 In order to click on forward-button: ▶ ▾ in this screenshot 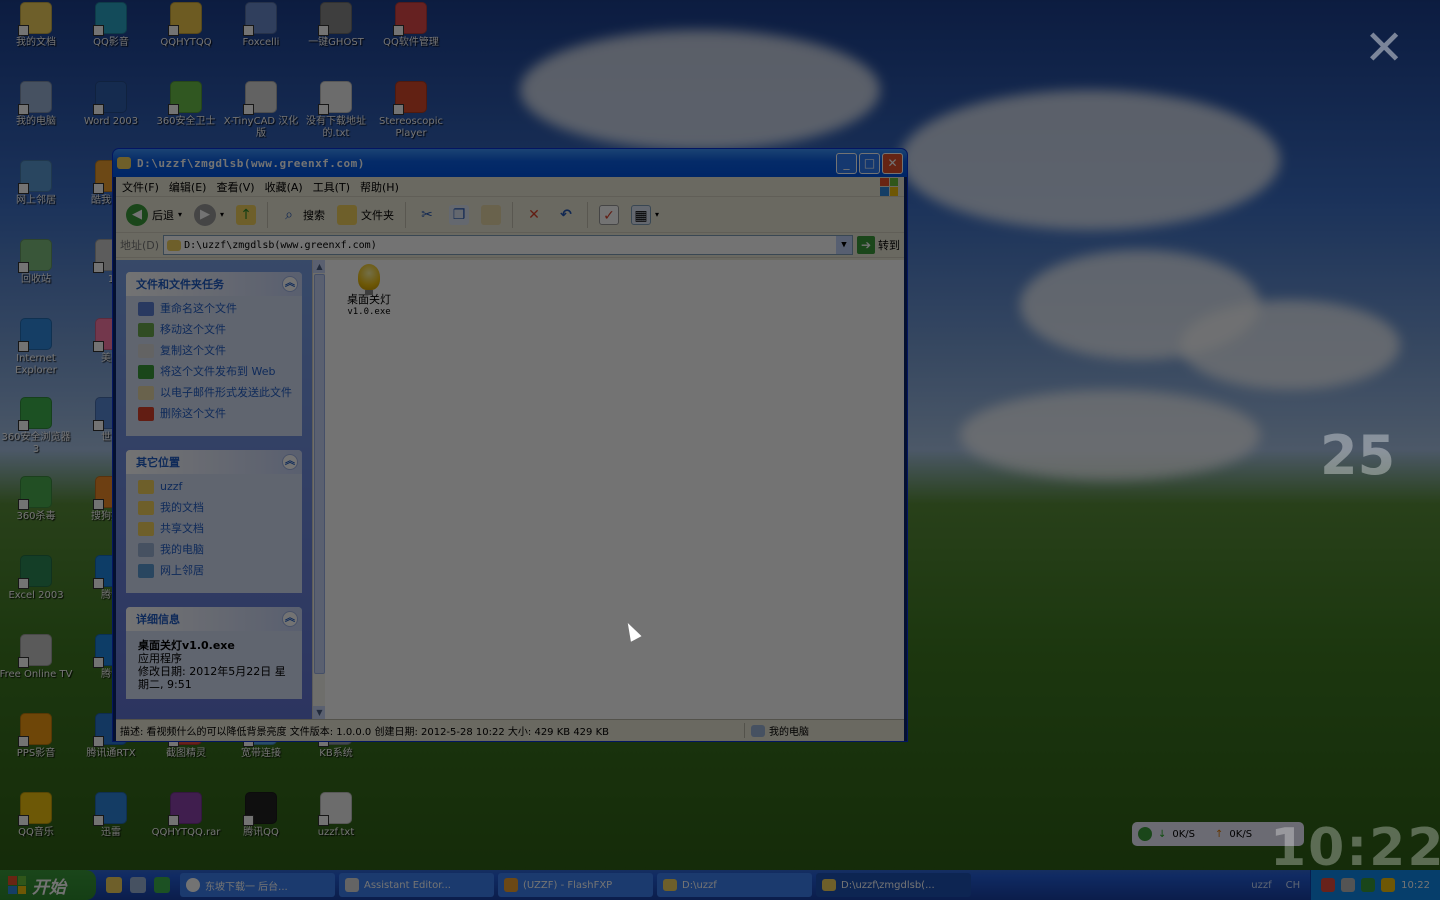, I will do `click(209, 215)`.